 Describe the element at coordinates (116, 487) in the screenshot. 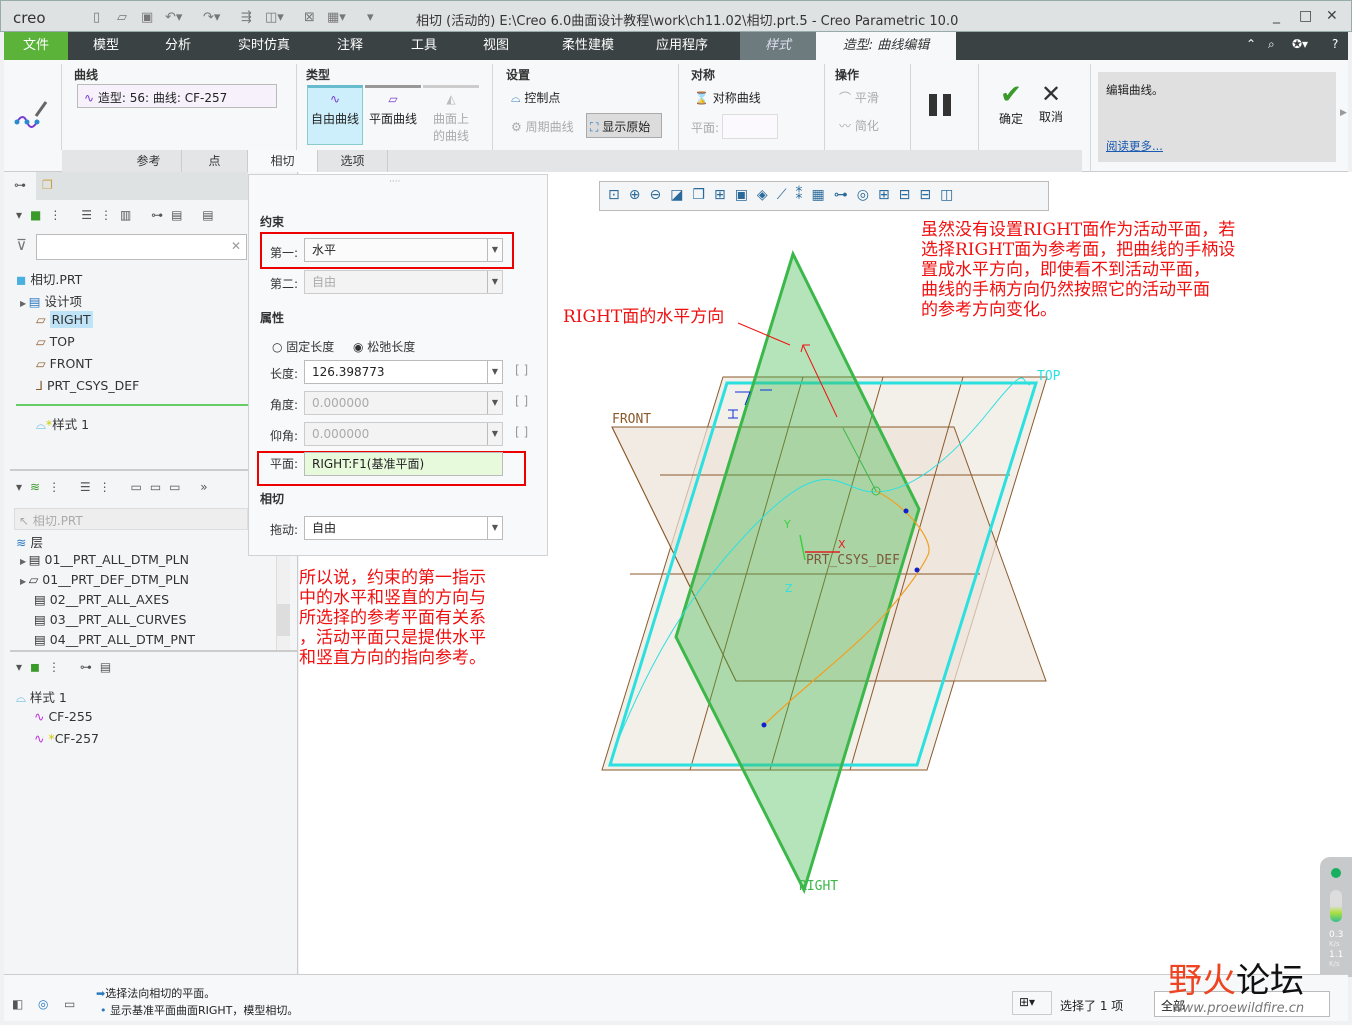

I see `layer-toolbar: ▾≋⋮ ☰⋮ ▭▭▭ »` at that location.